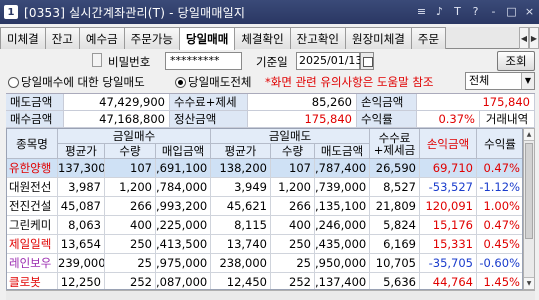 The image size is (539, 300). Describe the element at coordinates (81, 244) in the screenshot. I see `cell-buy-avg: 13,654` at that location.